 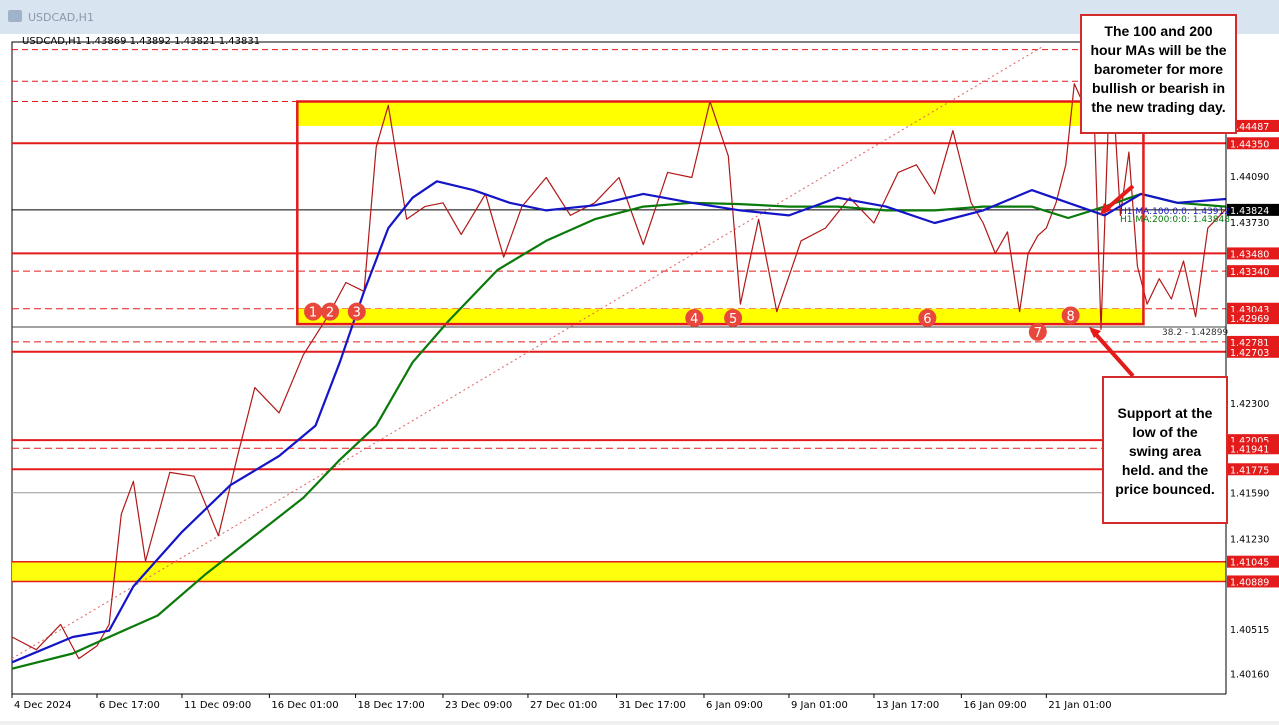 What do you see at coordinates (1249, 223) in the screenshot?
I see `price-tick-label: 1.43730` at bounding box center [1249, 223].